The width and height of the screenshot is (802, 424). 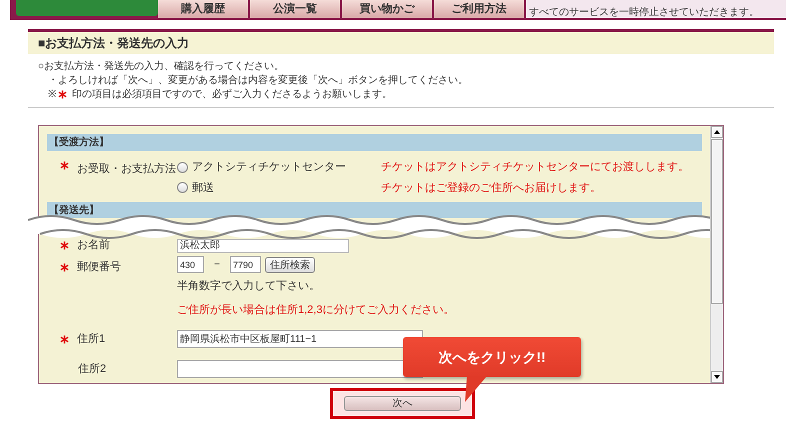 What do you see at coordinates (62, 94) in the screenshot?
I see `required-mark-icon` at bounding box center [62, 94].